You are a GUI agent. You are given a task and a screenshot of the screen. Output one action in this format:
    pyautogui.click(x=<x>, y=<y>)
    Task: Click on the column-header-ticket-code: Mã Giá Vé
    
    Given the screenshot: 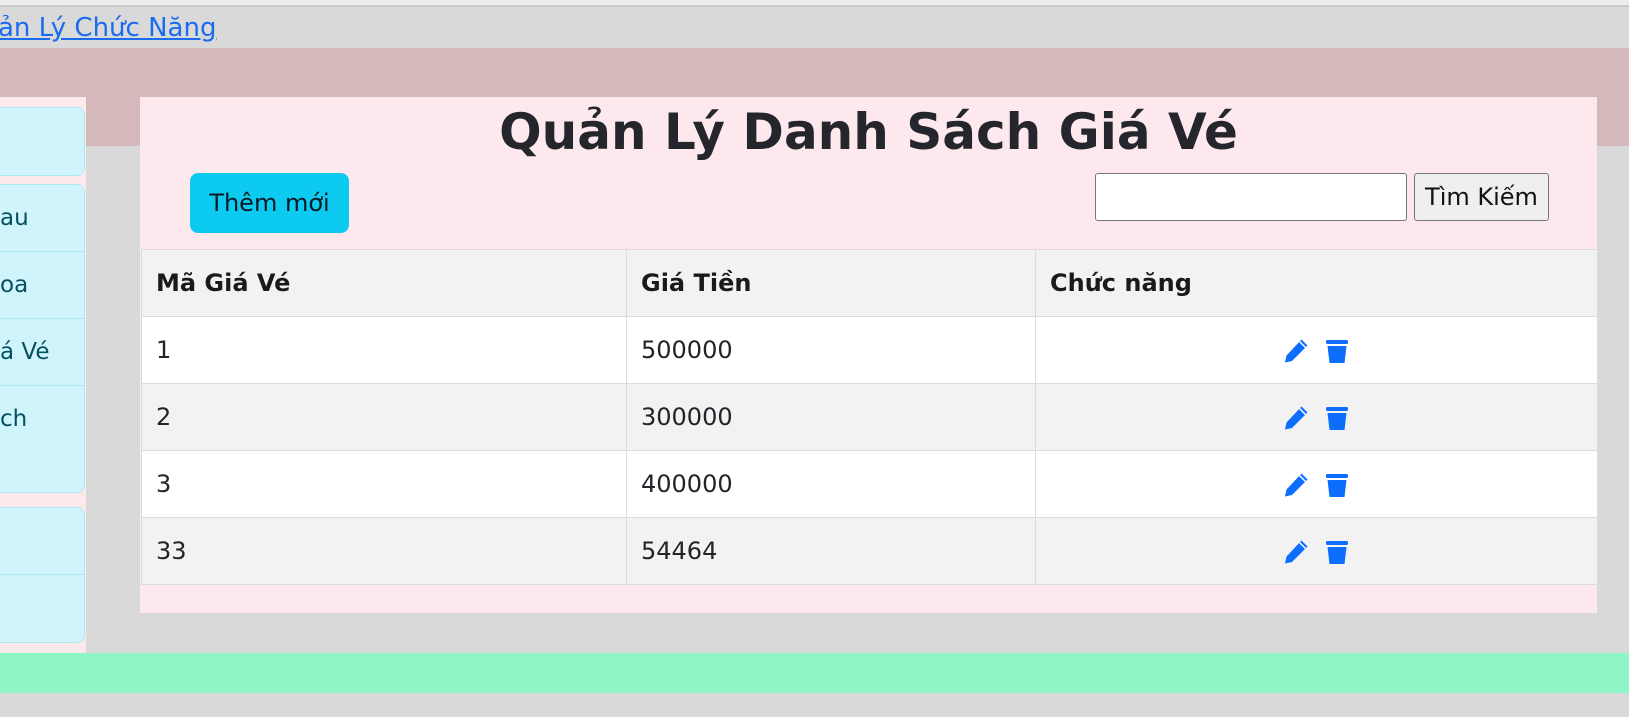 What is the action you would take?
    pyautogui.click(x=384, y=283)
    